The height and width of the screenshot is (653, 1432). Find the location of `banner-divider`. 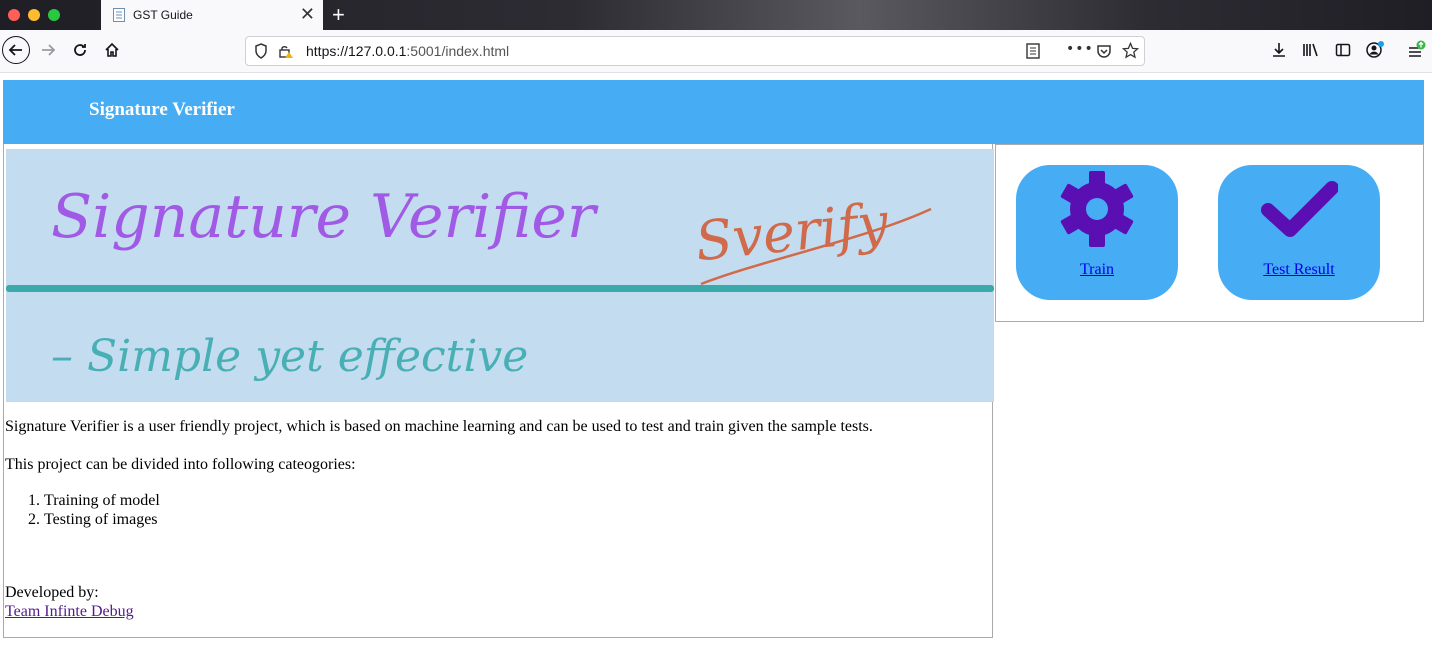

banner-divider is located at coordinates (500, 288).